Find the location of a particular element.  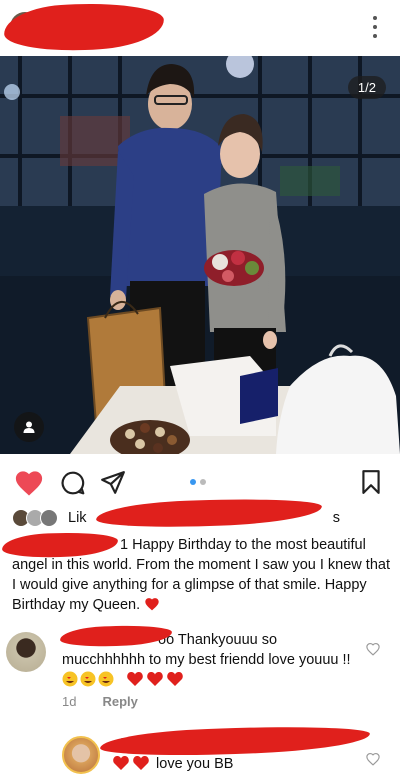

comment-time: 1d is located at coordinates (69, 701).